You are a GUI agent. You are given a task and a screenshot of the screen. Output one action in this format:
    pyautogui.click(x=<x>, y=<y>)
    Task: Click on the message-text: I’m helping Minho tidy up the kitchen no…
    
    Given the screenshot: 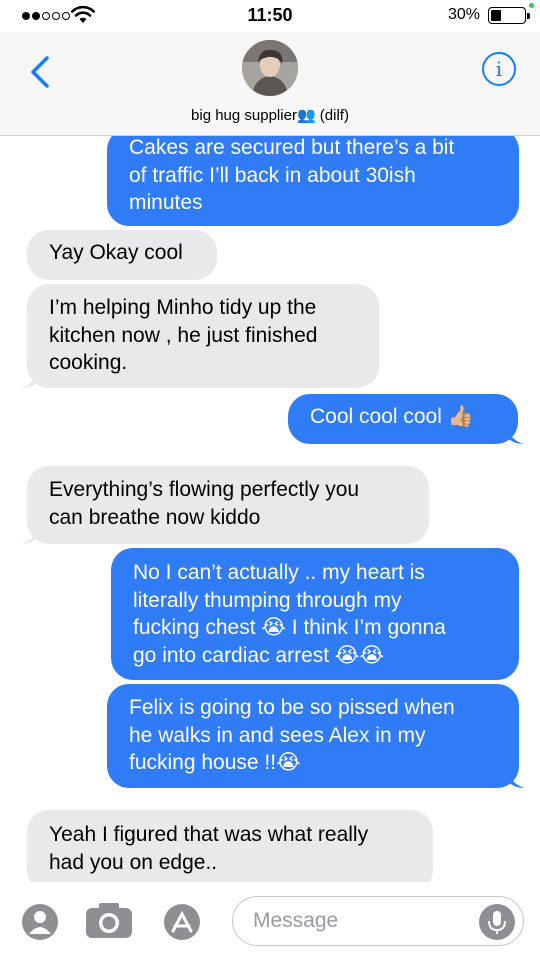 What is the action you would take?
    pyautogui.click(x=183, y=335)
    